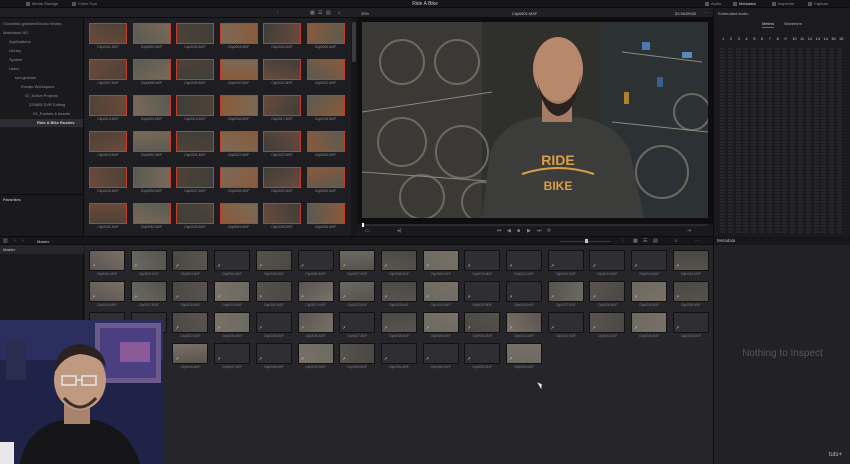  Describe the element at coordinates (232, 264) in the screenshot. I see `pool-clip: ↗ Clip0004.MXF` at that location.